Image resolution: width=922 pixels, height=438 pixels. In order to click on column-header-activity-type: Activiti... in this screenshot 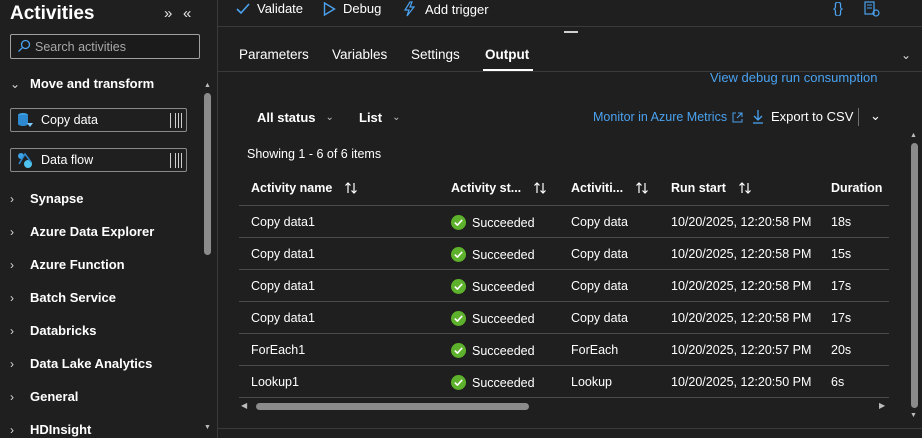, I will do `click(610, 188)`.